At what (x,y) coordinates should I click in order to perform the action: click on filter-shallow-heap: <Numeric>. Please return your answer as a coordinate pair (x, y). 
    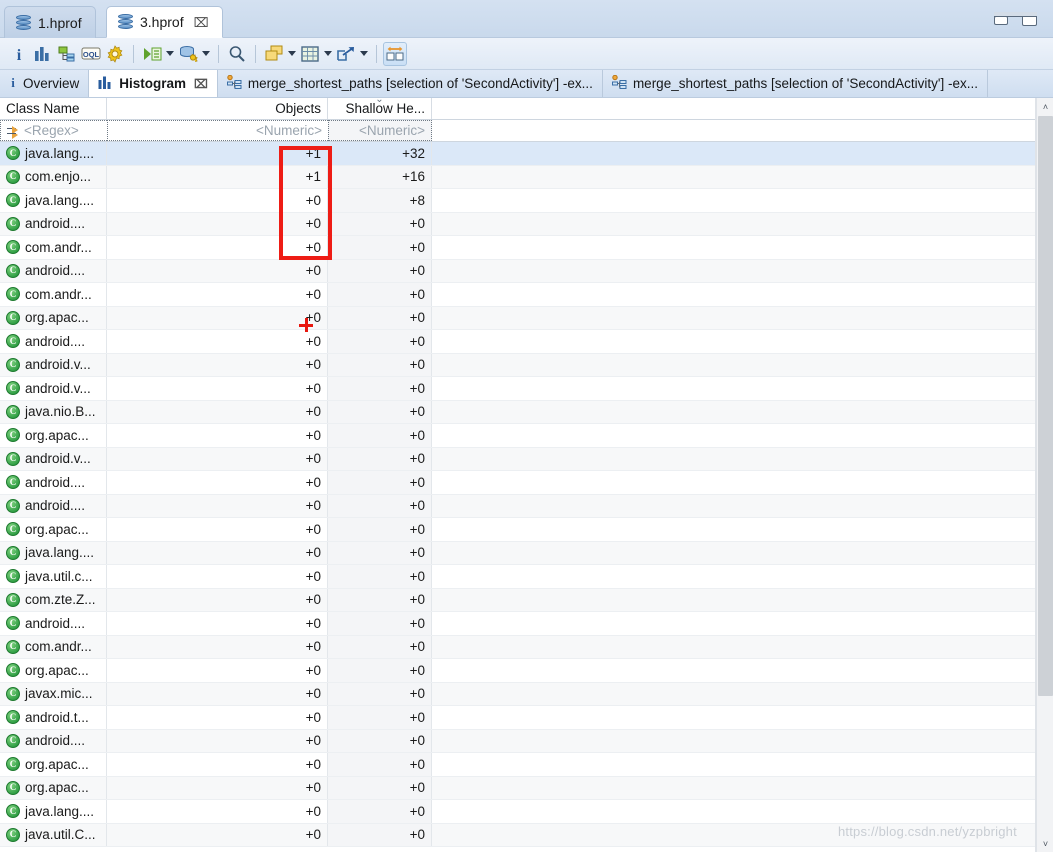
    Looking at the image, I should click on (380, 130).